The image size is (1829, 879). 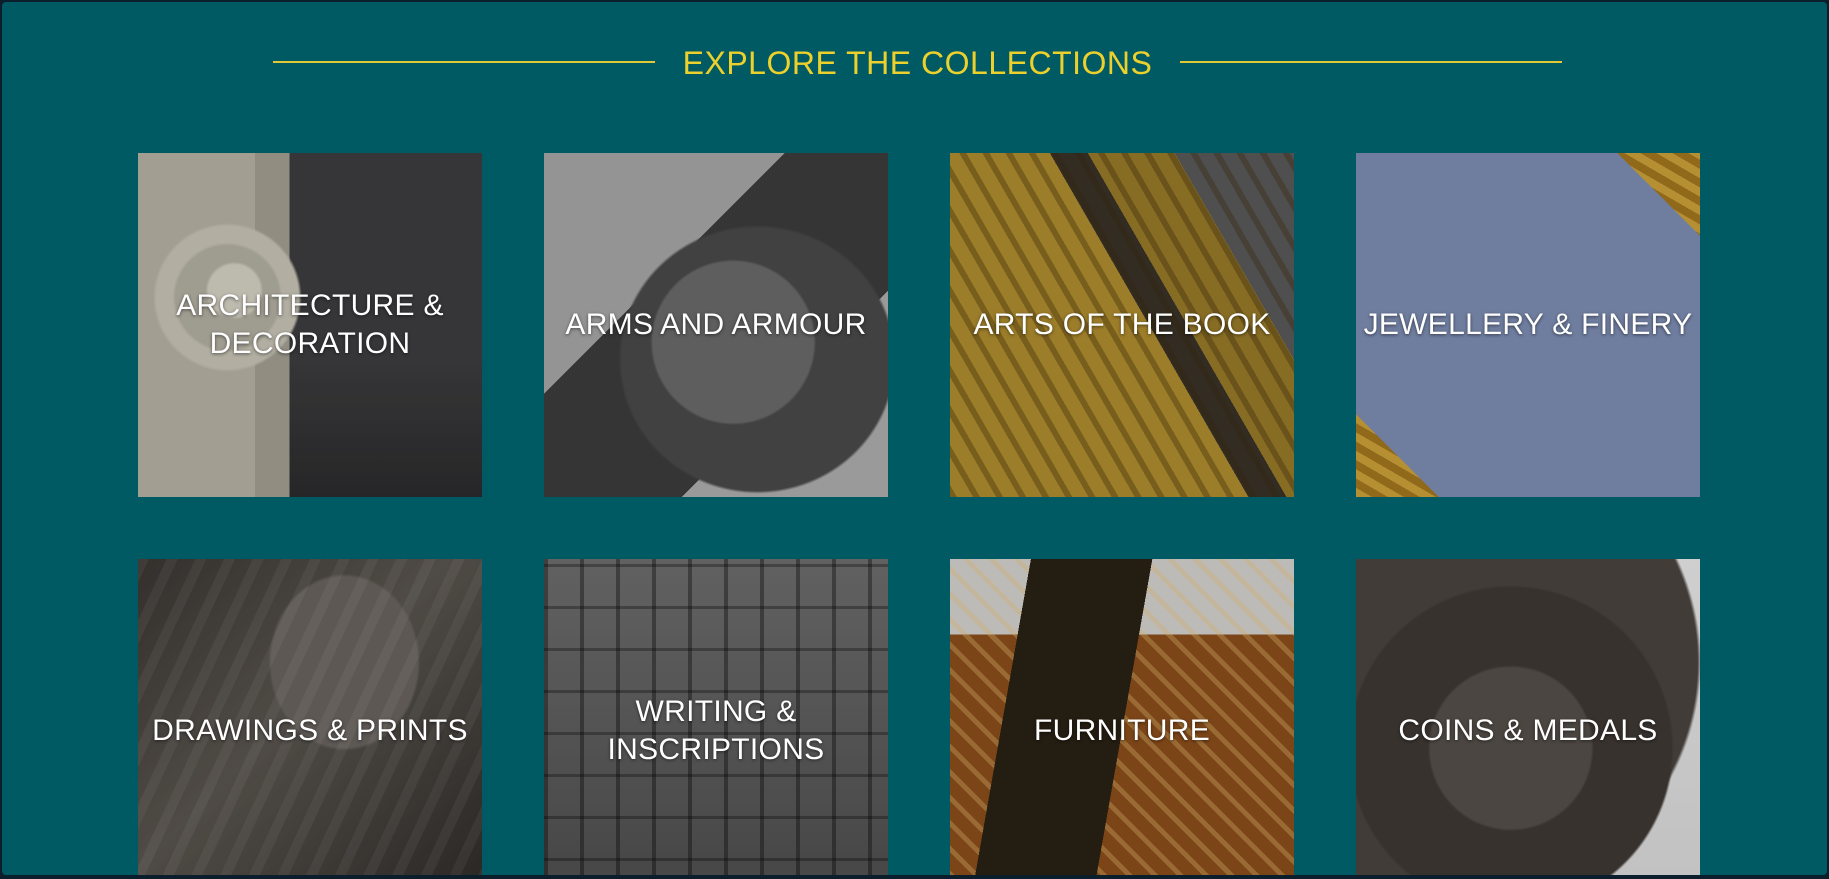 I want to click on collection-tile-coins-medals: COINS & MEDALS, so click(x=1528, y=717).